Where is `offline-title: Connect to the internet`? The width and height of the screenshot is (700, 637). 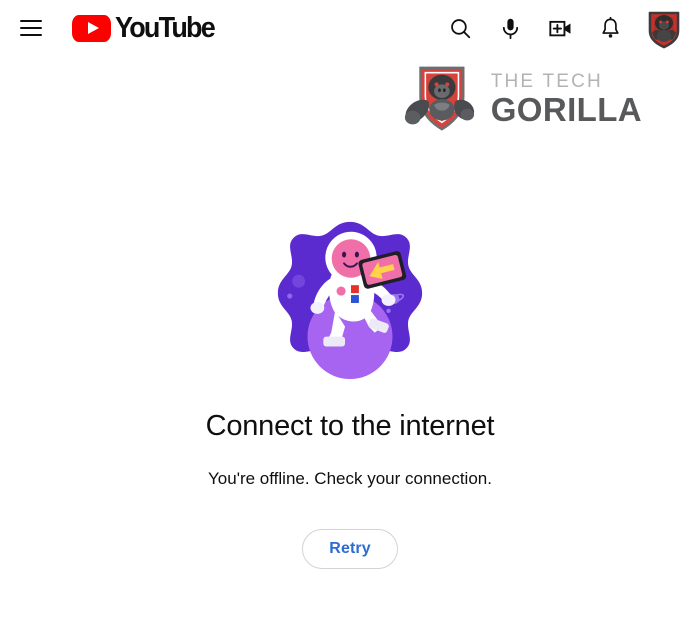 offline-title: Connect to the internet is located at coordinates (350, 426).